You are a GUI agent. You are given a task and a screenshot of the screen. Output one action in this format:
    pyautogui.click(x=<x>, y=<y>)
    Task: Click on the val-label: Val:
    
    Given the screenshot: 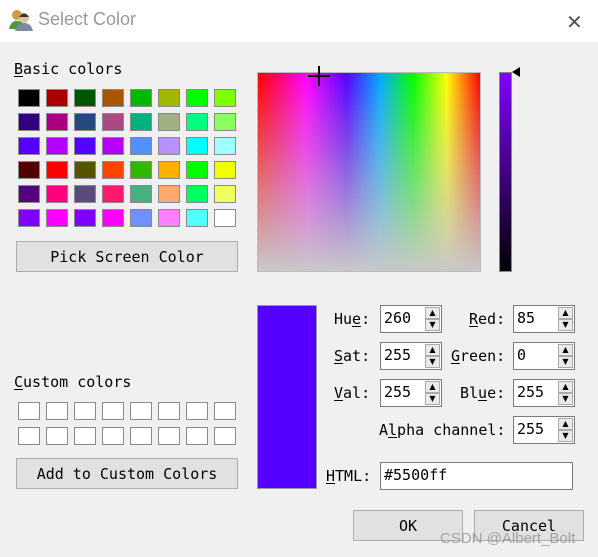 What is the action you would take?
    pyautogui.click(x=352, y=393)
    